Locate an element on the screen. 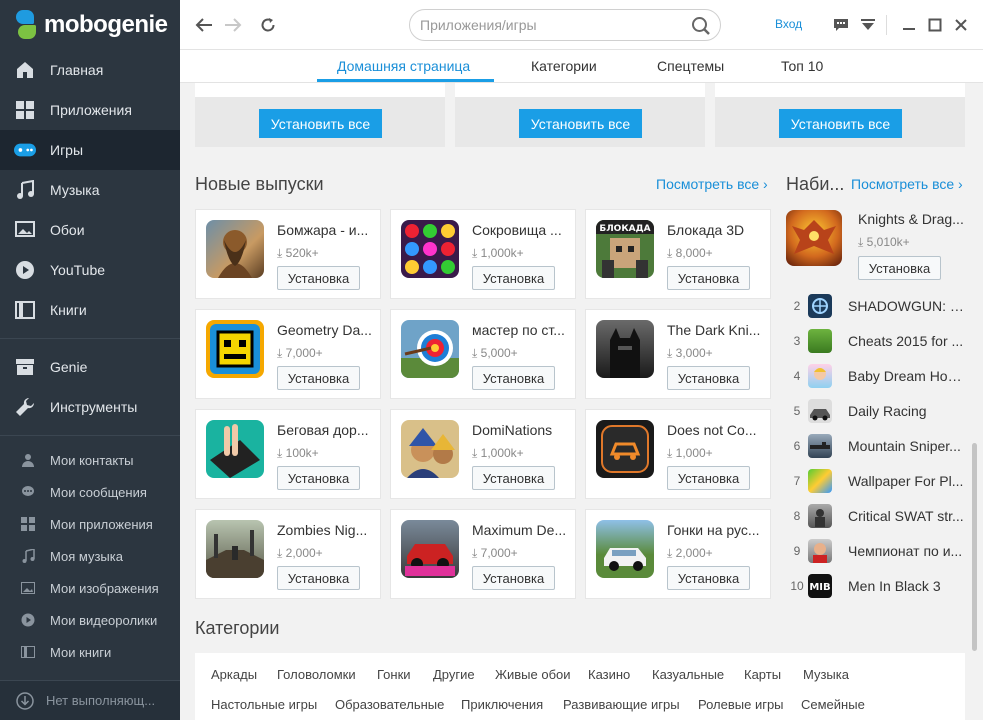 The width and height of the screenshot is (983, 720). category-link: Музыка is located at coordinates (826, 674).